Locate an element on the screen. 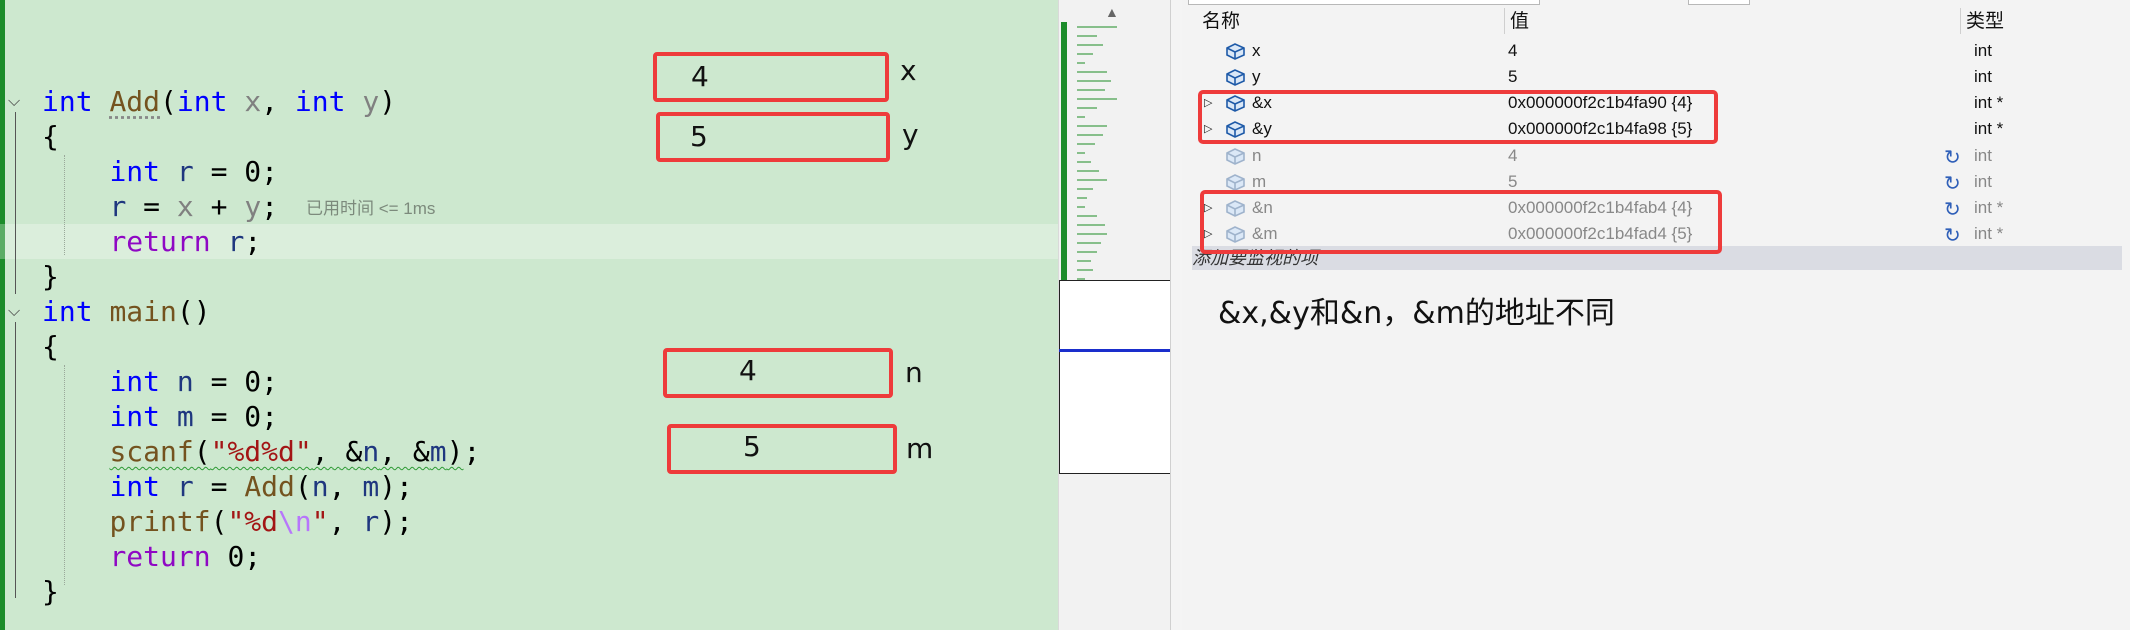  code-line: int Add(int x, int y) is located at coordinates (529, 101).